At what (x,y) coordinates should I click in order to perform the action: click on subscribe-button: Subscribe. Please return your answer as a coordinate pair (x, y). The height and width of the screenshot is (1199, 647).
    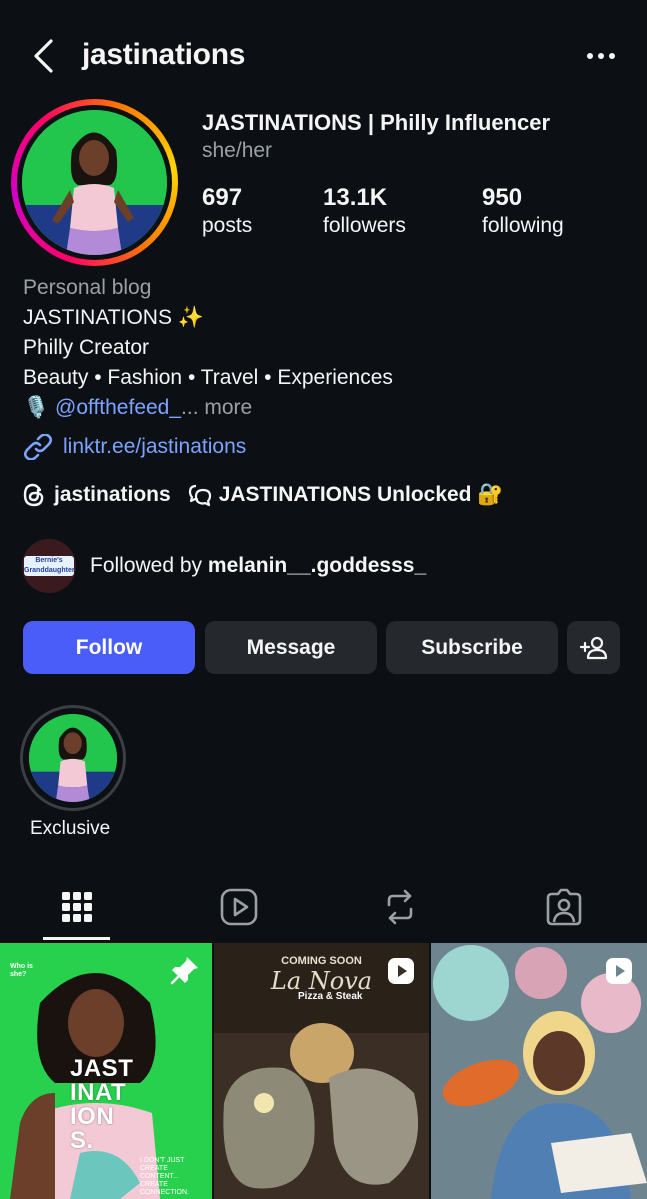
    Looking at the image, I should click on (472, 647).